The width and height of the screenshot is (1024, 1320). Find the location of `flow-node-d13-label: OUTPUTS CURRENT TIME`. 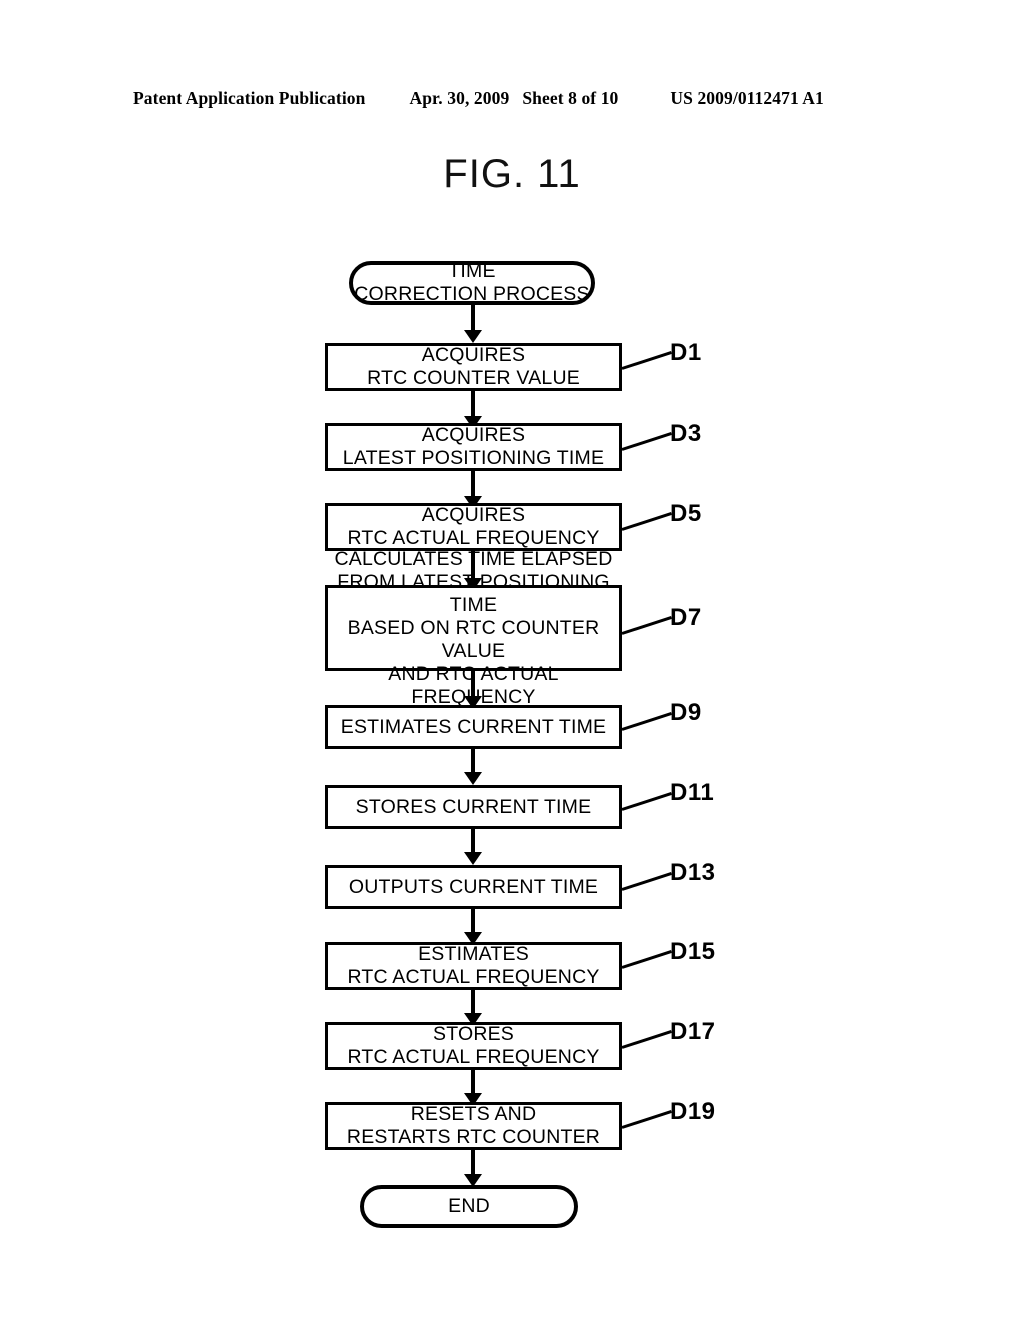

flow-node-d13-label: OUTPUTS CURRENT TIME is located at coordinates (473, 886).